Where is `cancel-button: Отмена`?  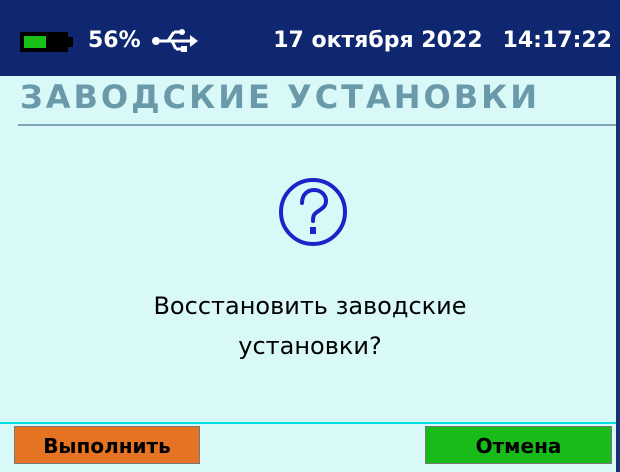
cancel-button: Отмена is located at coordinates (518, 445).